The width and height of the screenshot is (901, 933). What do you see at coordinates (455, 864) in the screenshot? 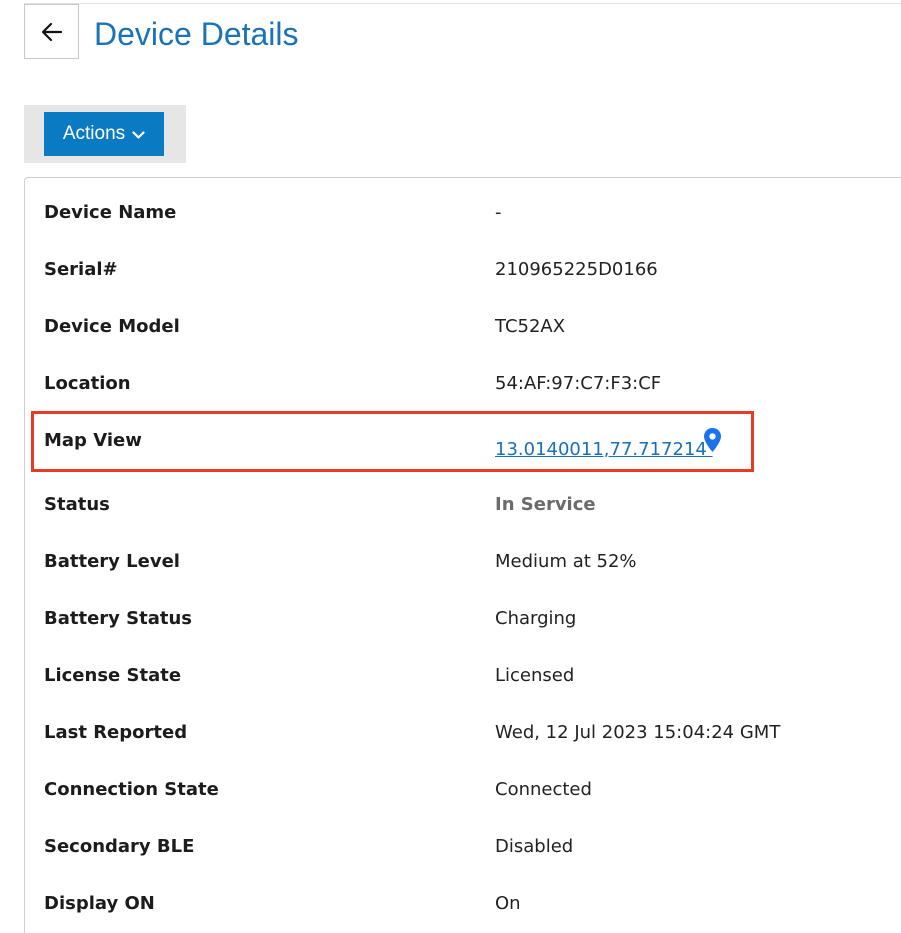
I see `detail-row-secondary-ble: Secondary BLE Disabled` at bounding box center [455, 864].